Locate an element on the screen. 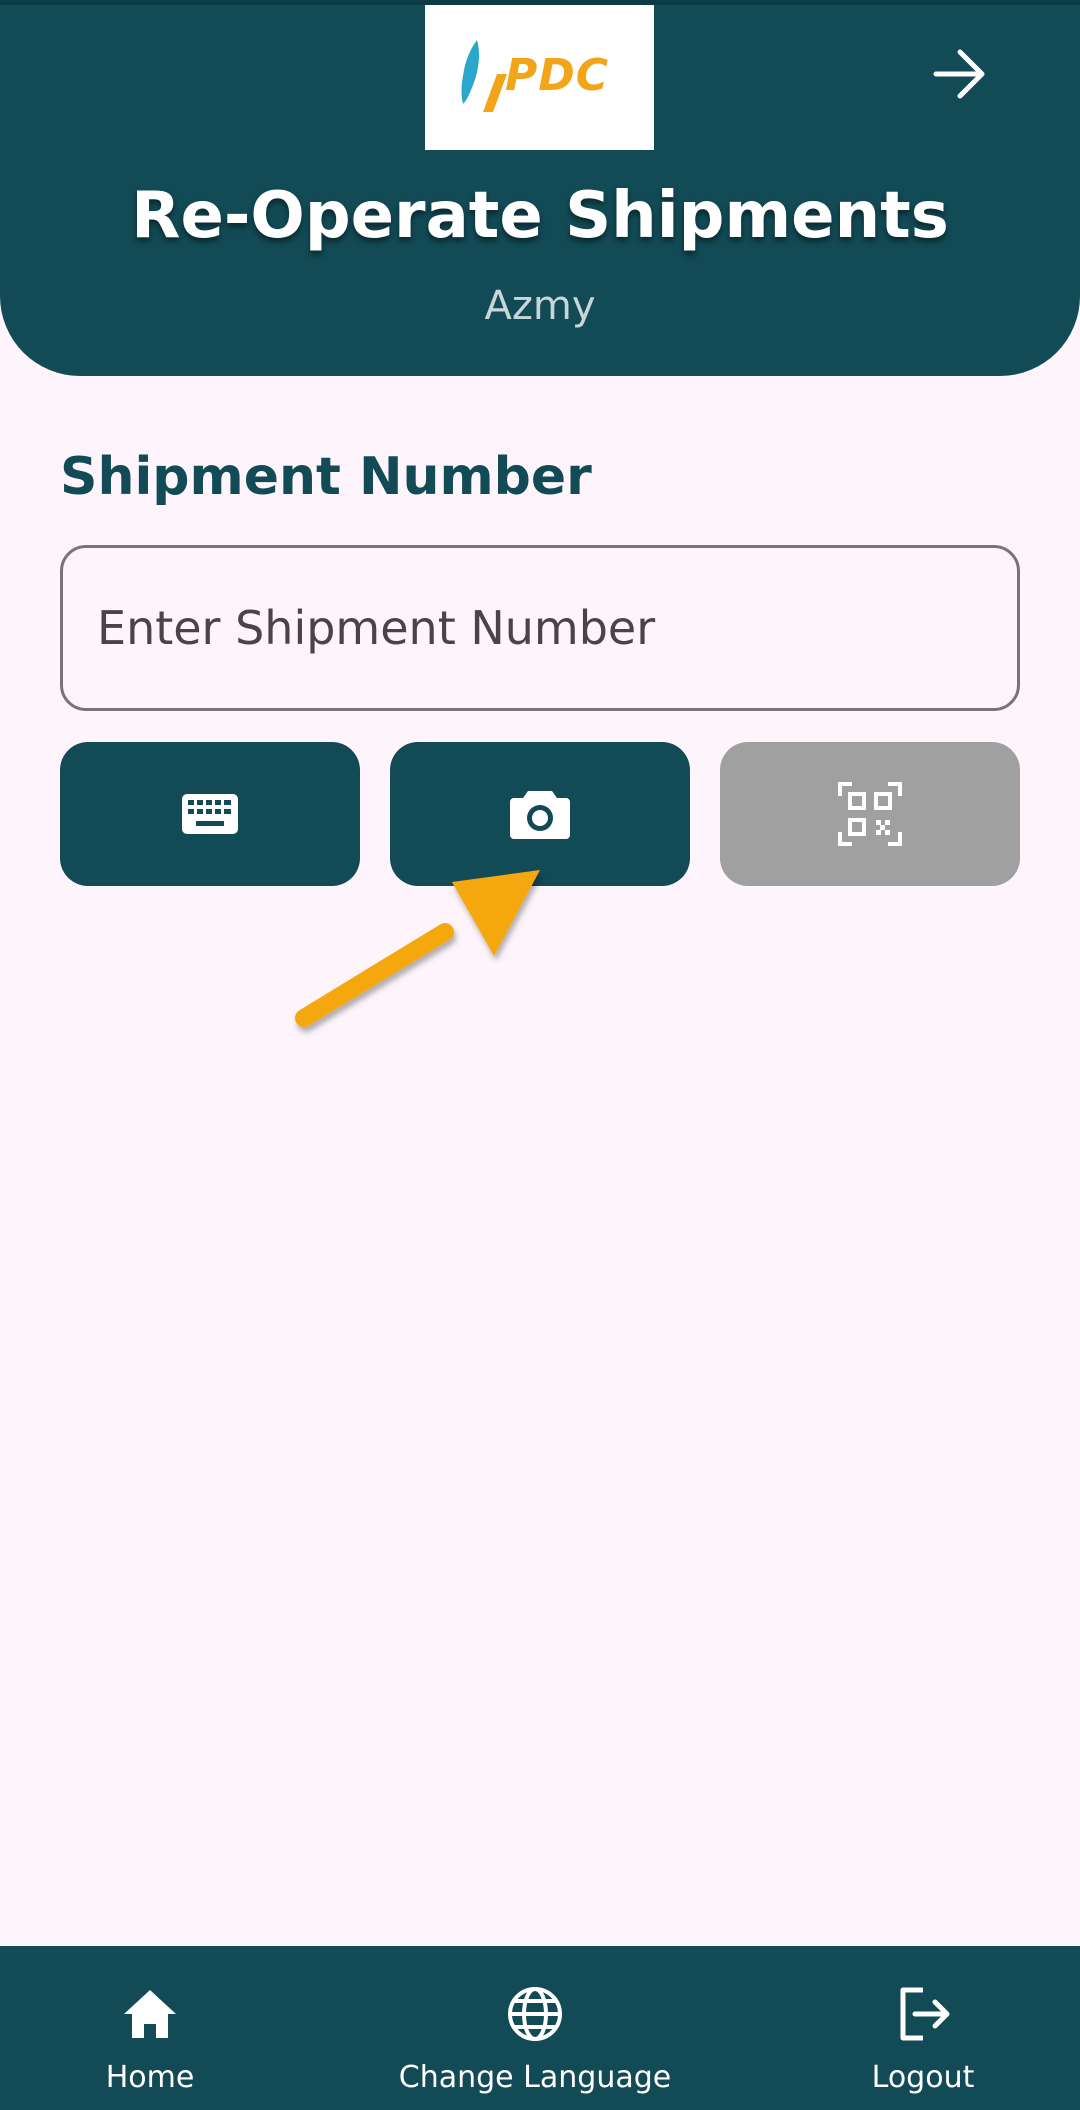 The image size is (1080, 2110). nav-logout-label: Logout is located at coordinates (923, 2077).